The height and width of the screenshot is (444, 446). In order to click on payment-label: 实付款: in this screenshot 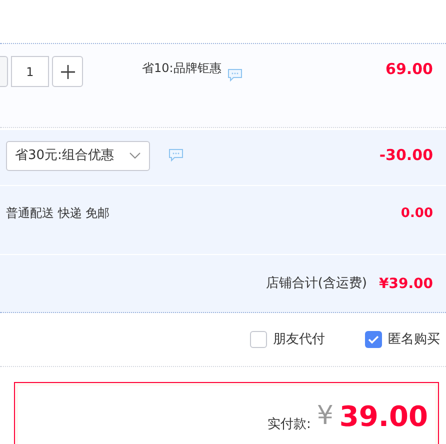, I will do `click(289, 425)`.